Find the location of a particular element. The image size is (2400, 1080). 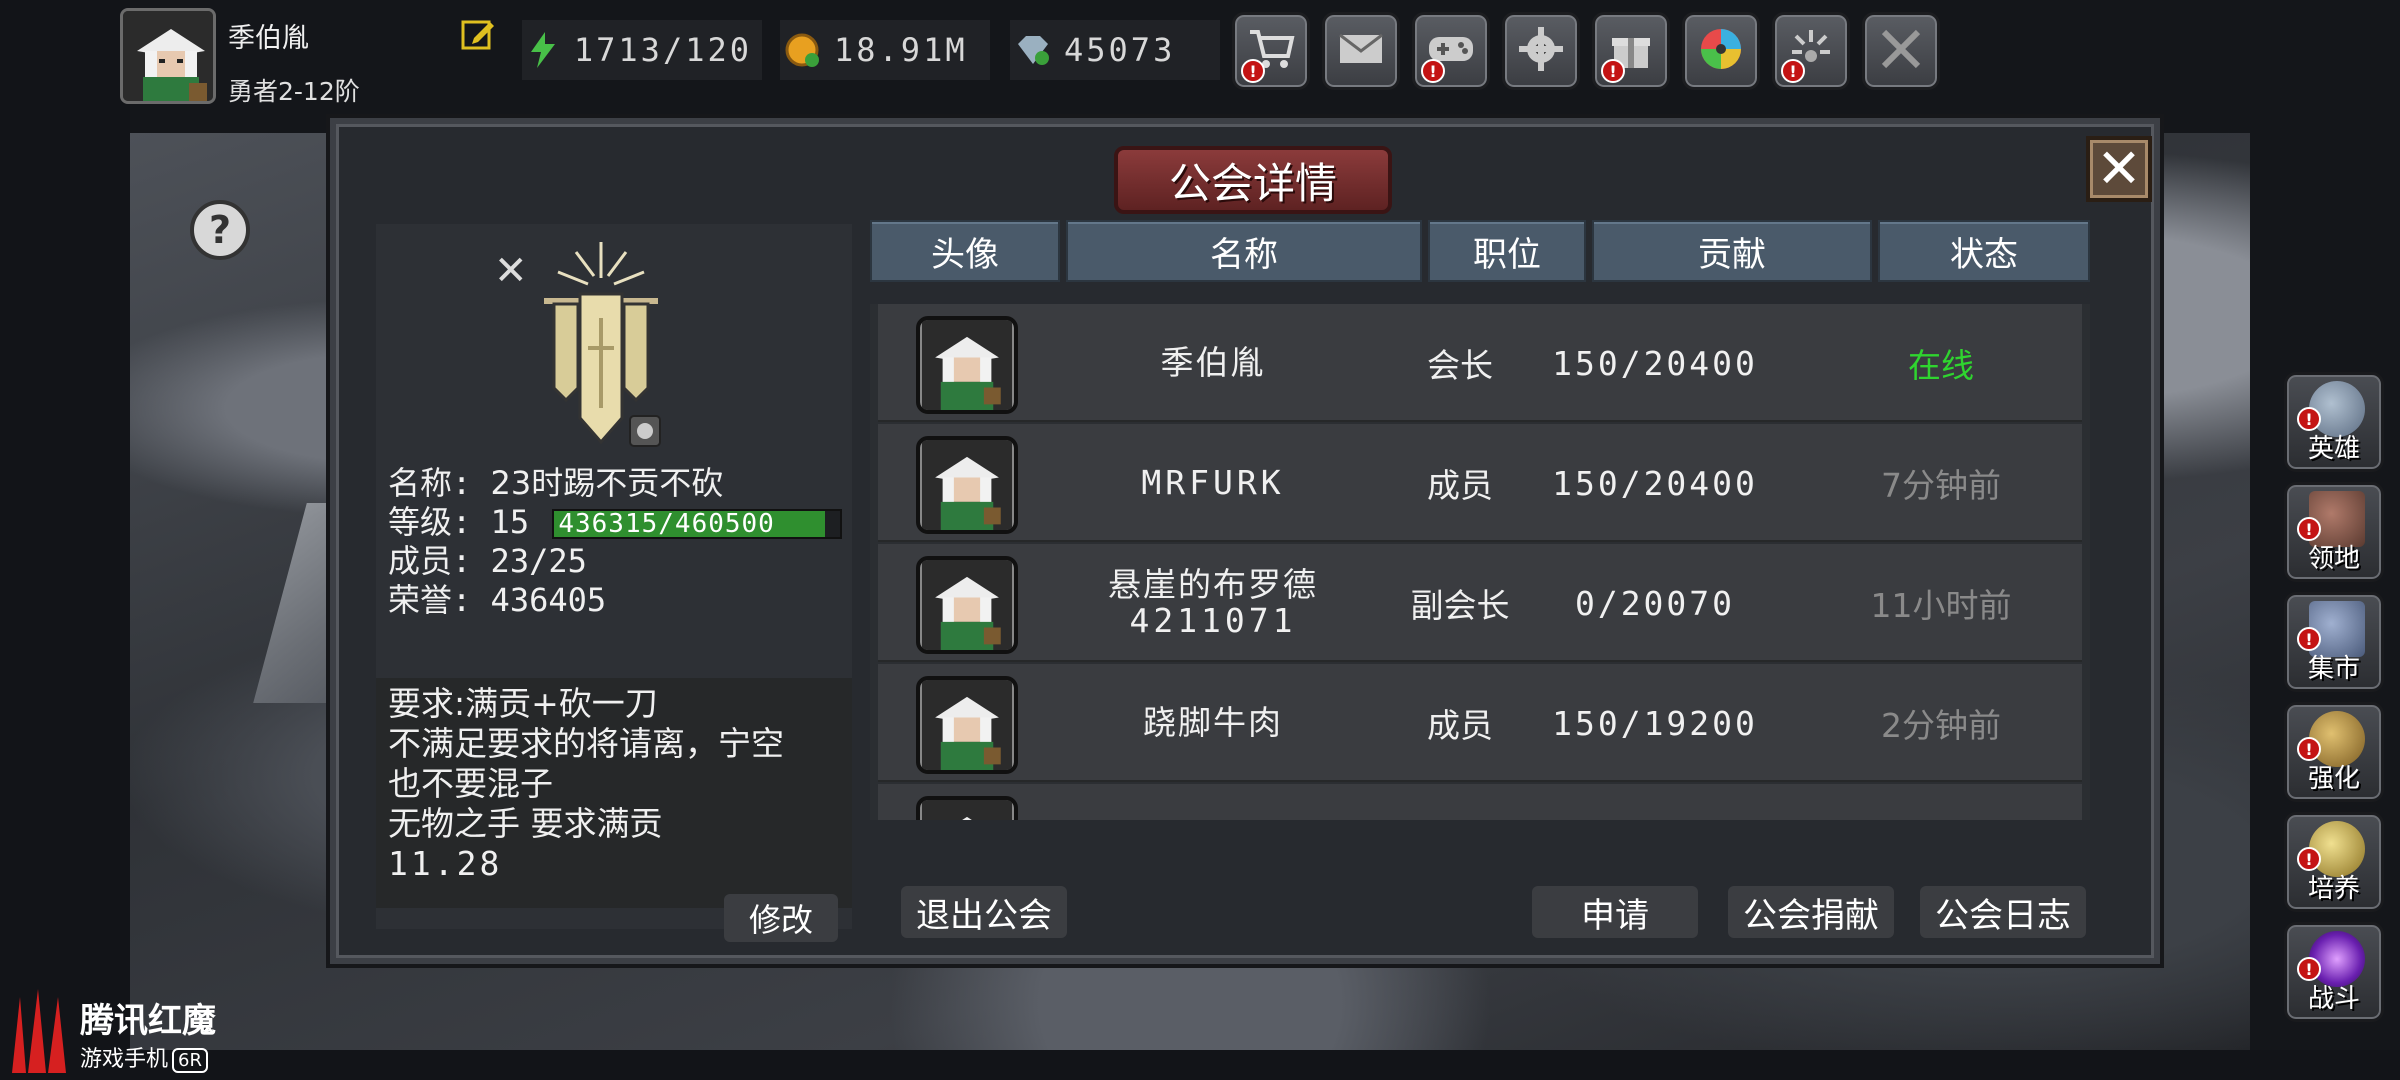

left-border is located at coordinates (65, 540).